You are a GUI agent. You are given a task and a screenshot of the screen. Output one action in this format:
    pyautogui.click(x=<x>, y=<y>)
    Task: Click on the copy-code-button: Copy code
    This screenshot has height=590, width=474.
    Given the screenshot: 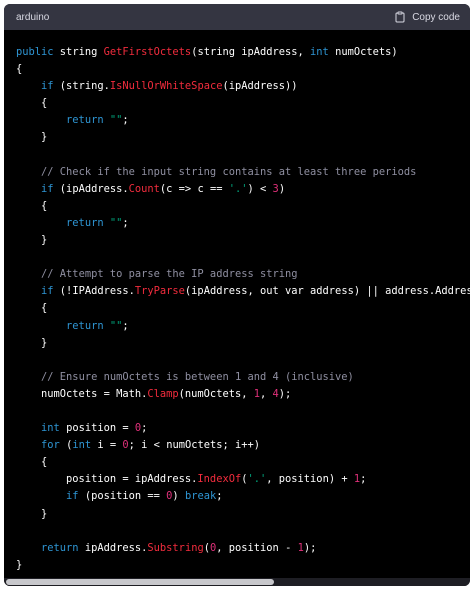 What is the action you would take?
    pyautogui.click(x=427, y=17)
    